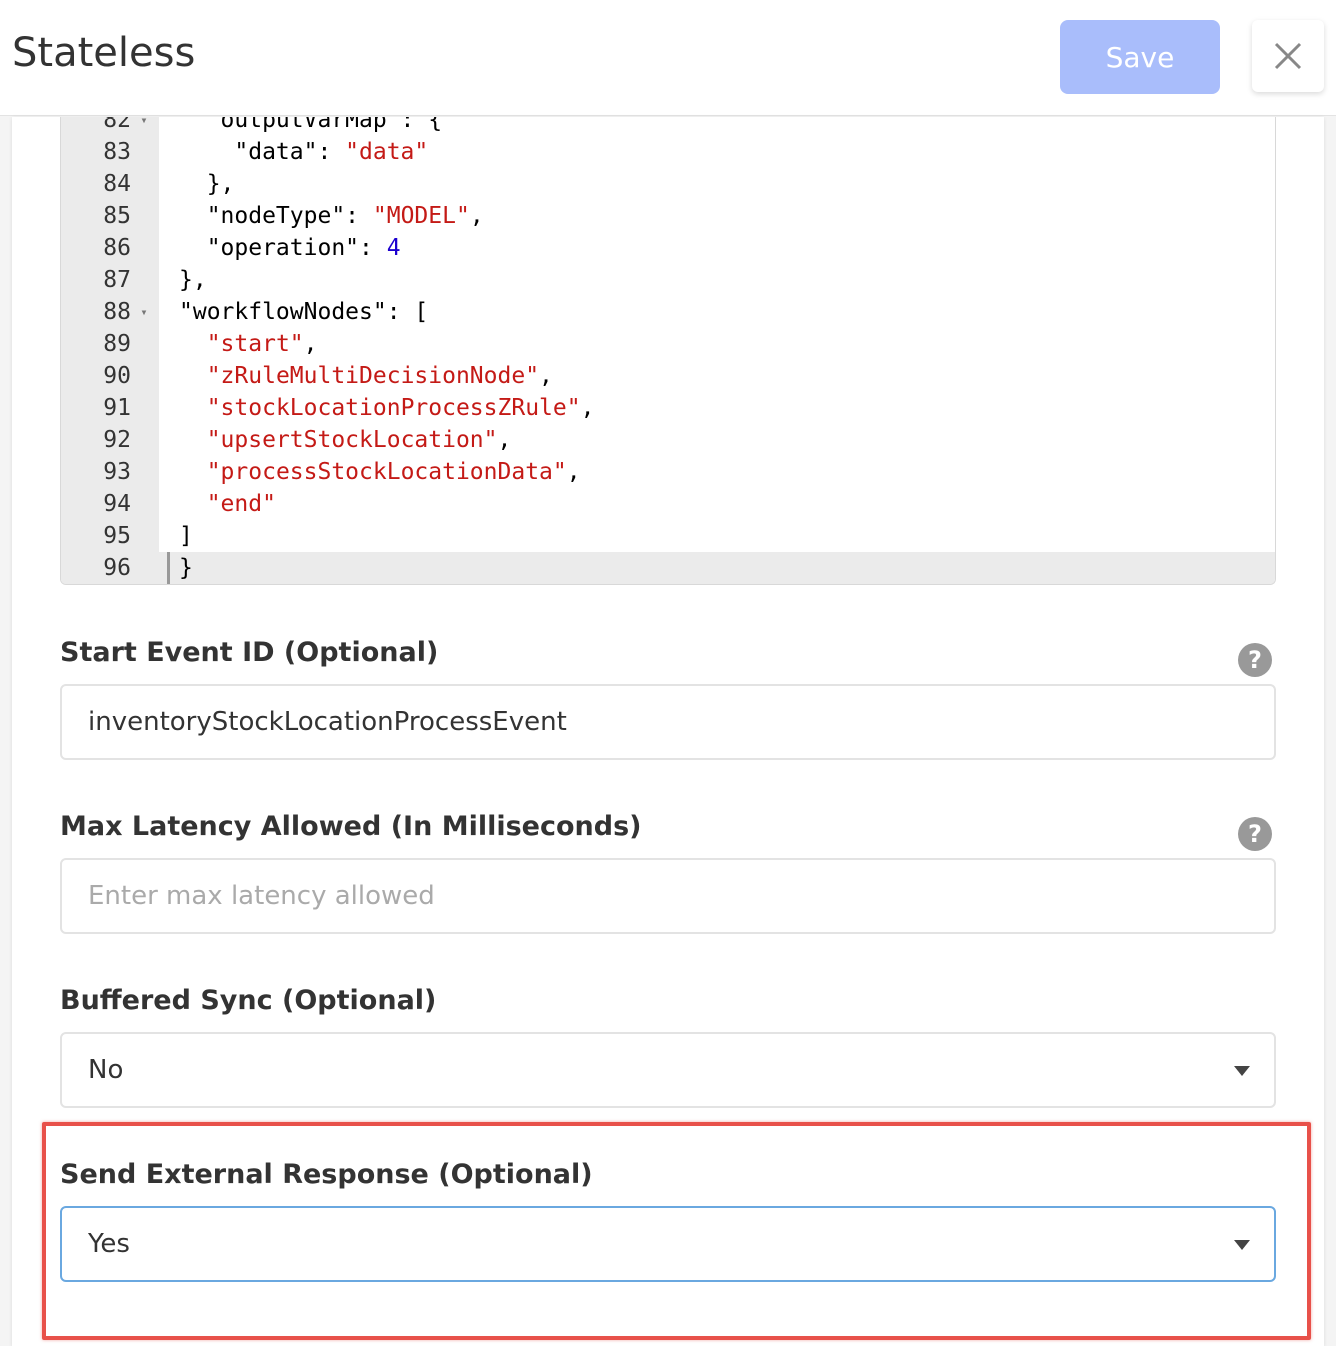  I want to click on code-text: "operation": 4, so click(290, 248).